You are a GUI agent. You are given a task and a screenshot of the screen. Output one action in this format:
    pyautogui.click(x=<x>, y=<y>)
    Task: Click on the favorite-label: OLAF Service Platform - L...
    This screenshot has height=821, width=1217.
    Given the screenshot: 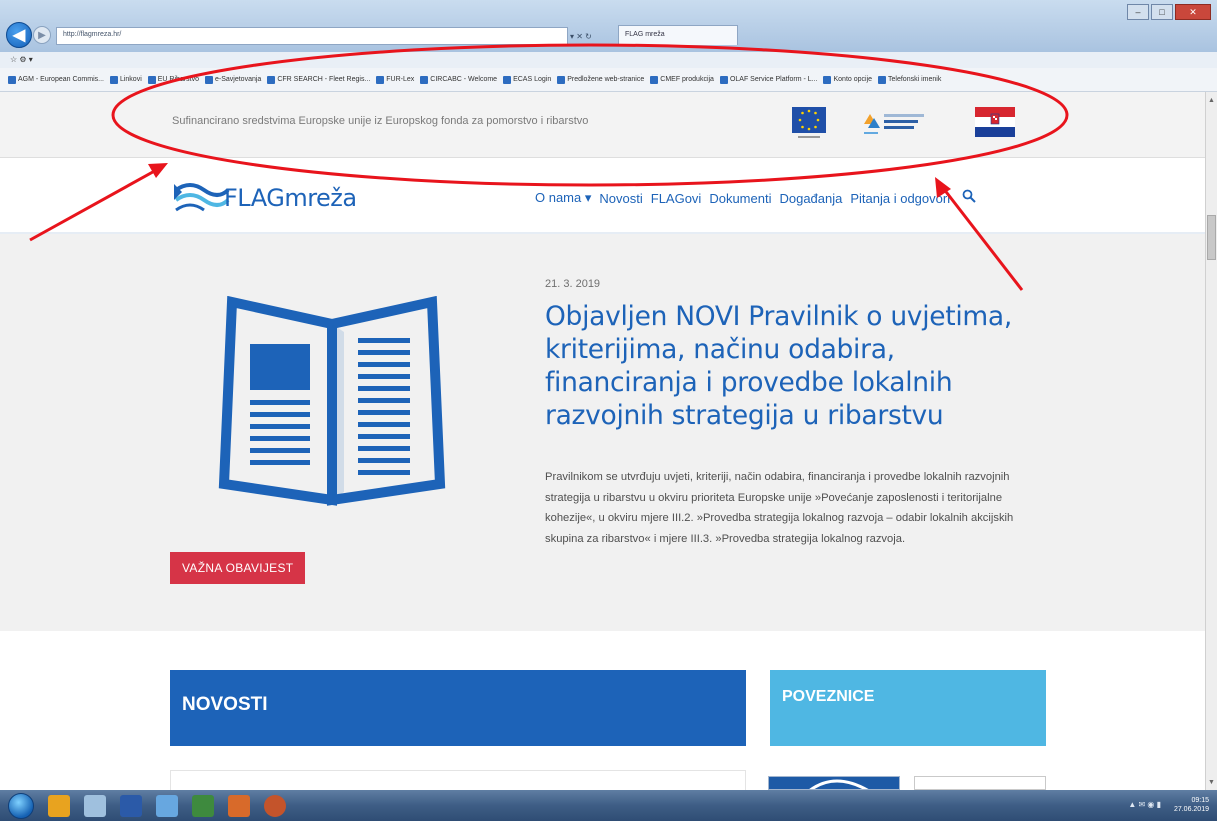 What is the action you would take?
    pyautogui.click(x=773, y=79)
    